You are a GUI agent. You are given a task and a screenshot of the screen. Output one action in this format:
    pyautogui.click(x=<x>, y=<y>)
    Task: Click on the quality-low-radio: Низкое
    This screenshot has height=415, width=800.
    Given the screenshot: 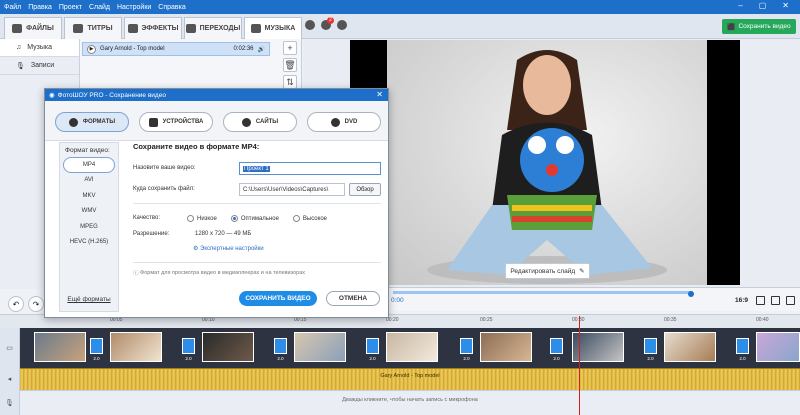 What is the action you would take?
    pyautogui.click(x=202, y=218)
    